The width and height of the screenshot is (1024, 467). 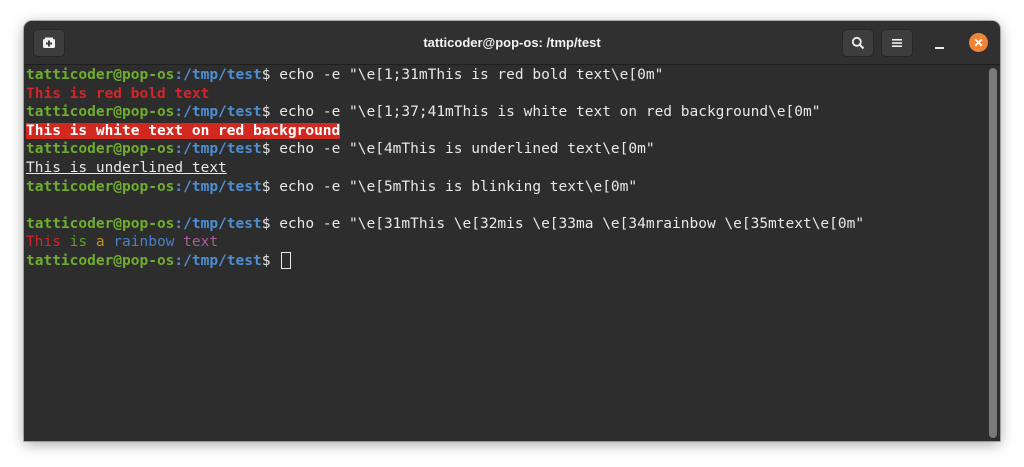 I want to click on menu-button, so click(x=897, y=43).